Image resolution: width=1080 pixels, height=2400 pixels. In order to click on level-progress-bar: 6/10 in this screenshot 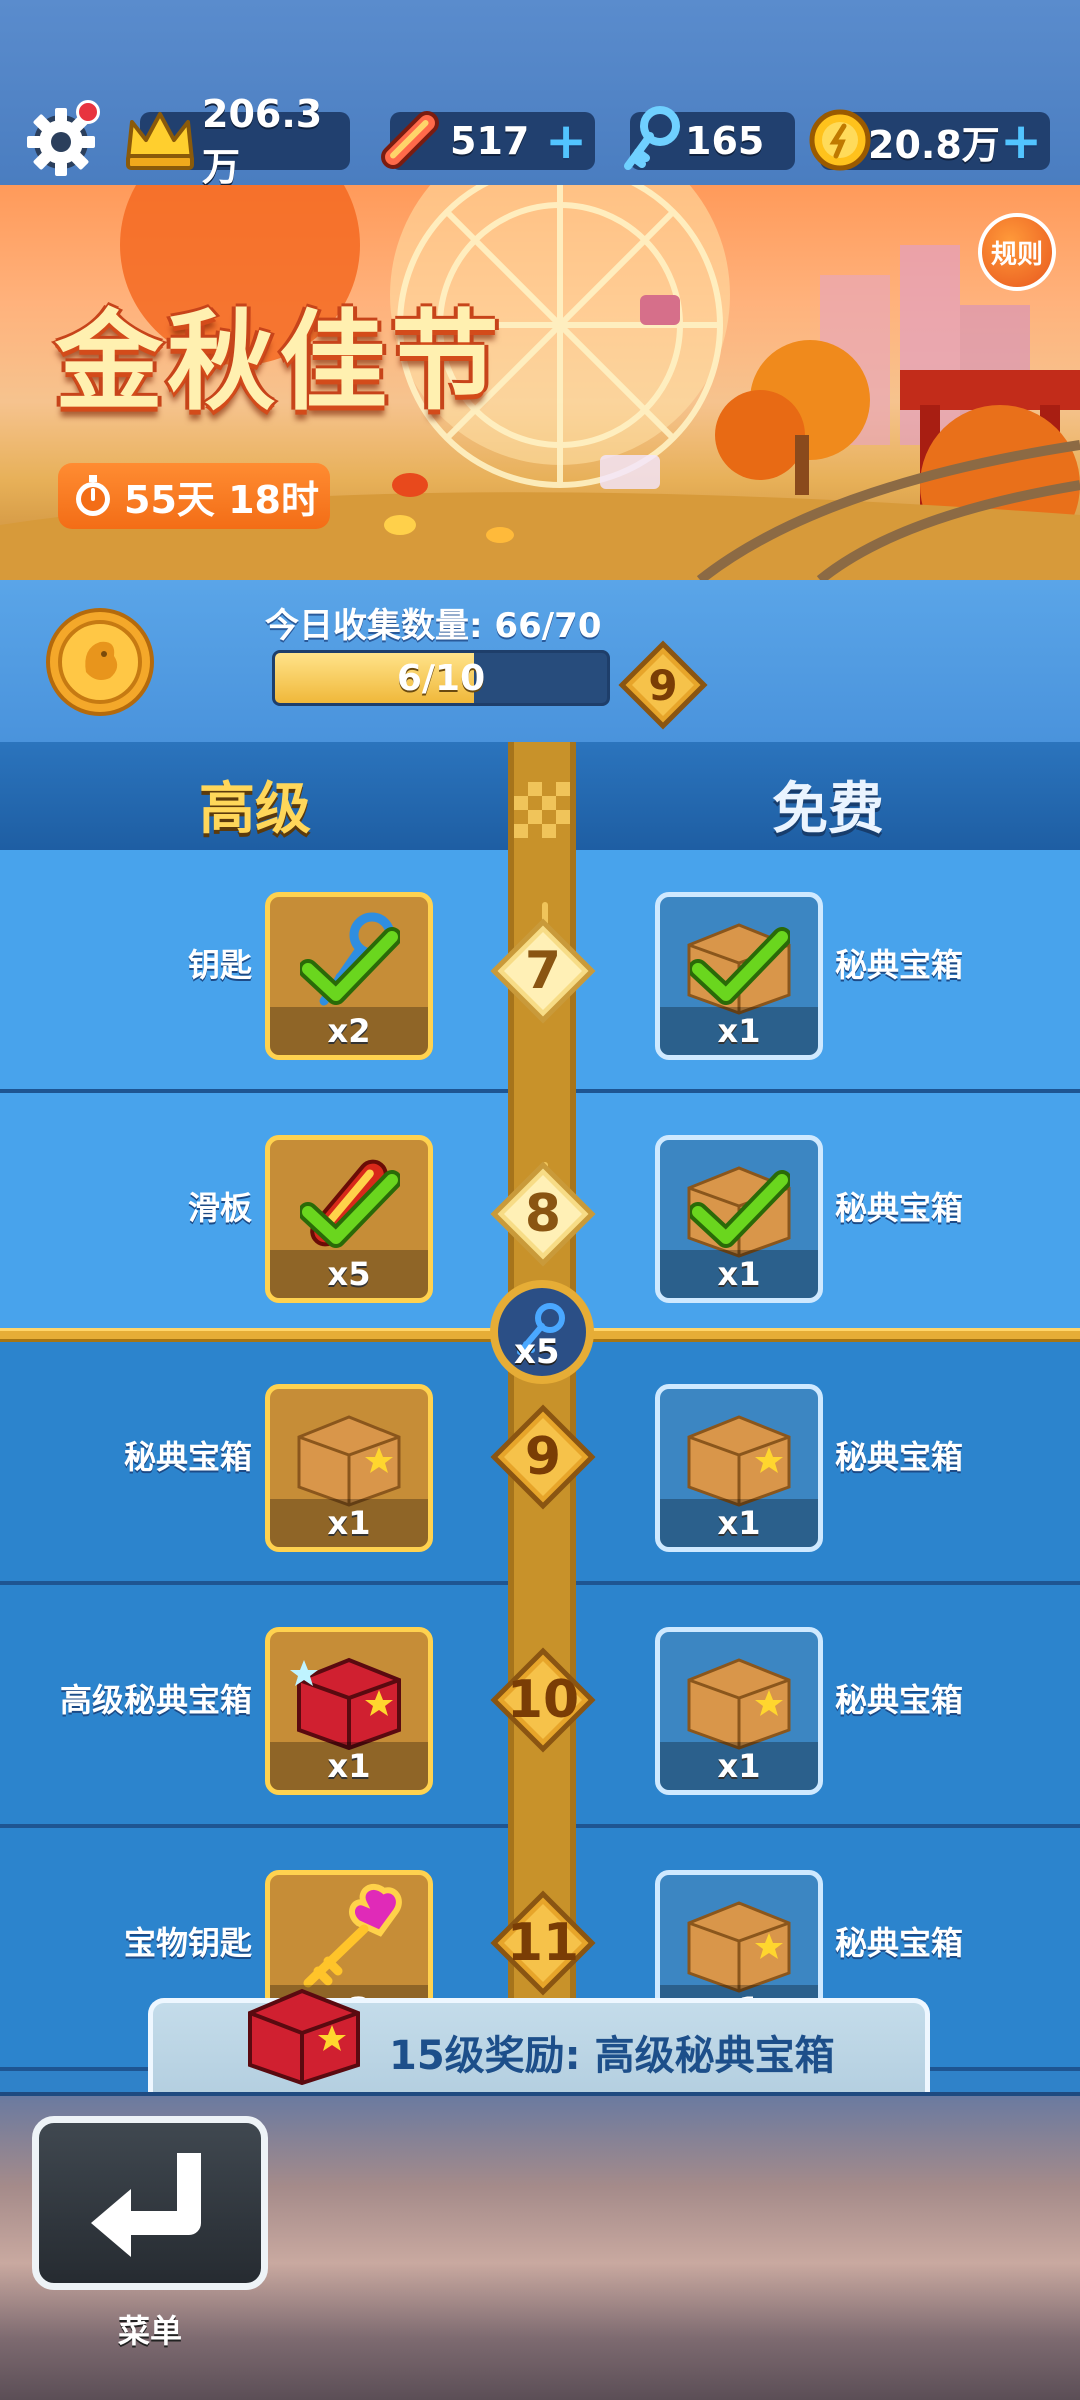, I will do `click(441, 678)`.